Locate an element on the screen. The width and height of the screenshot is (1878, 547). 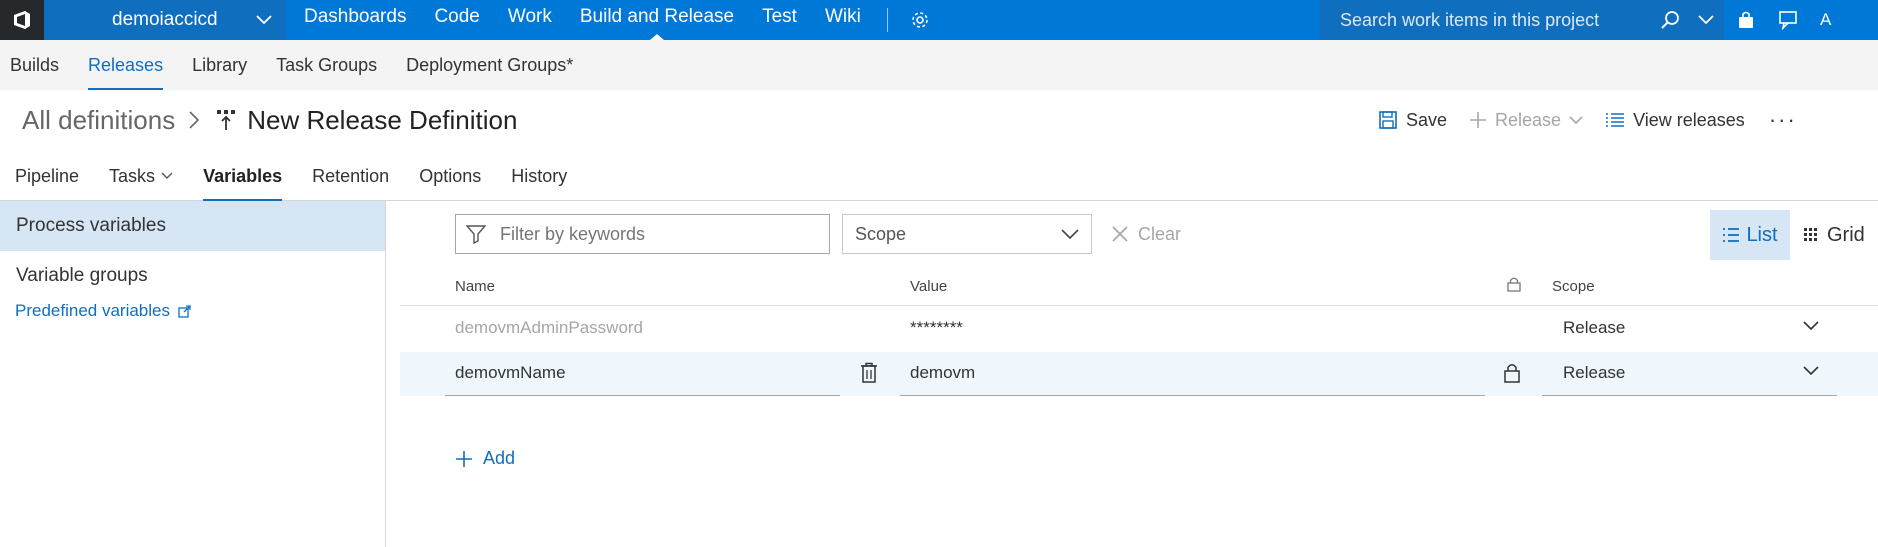
marketplace-bag-icon is located at coordinates (1746, 20).